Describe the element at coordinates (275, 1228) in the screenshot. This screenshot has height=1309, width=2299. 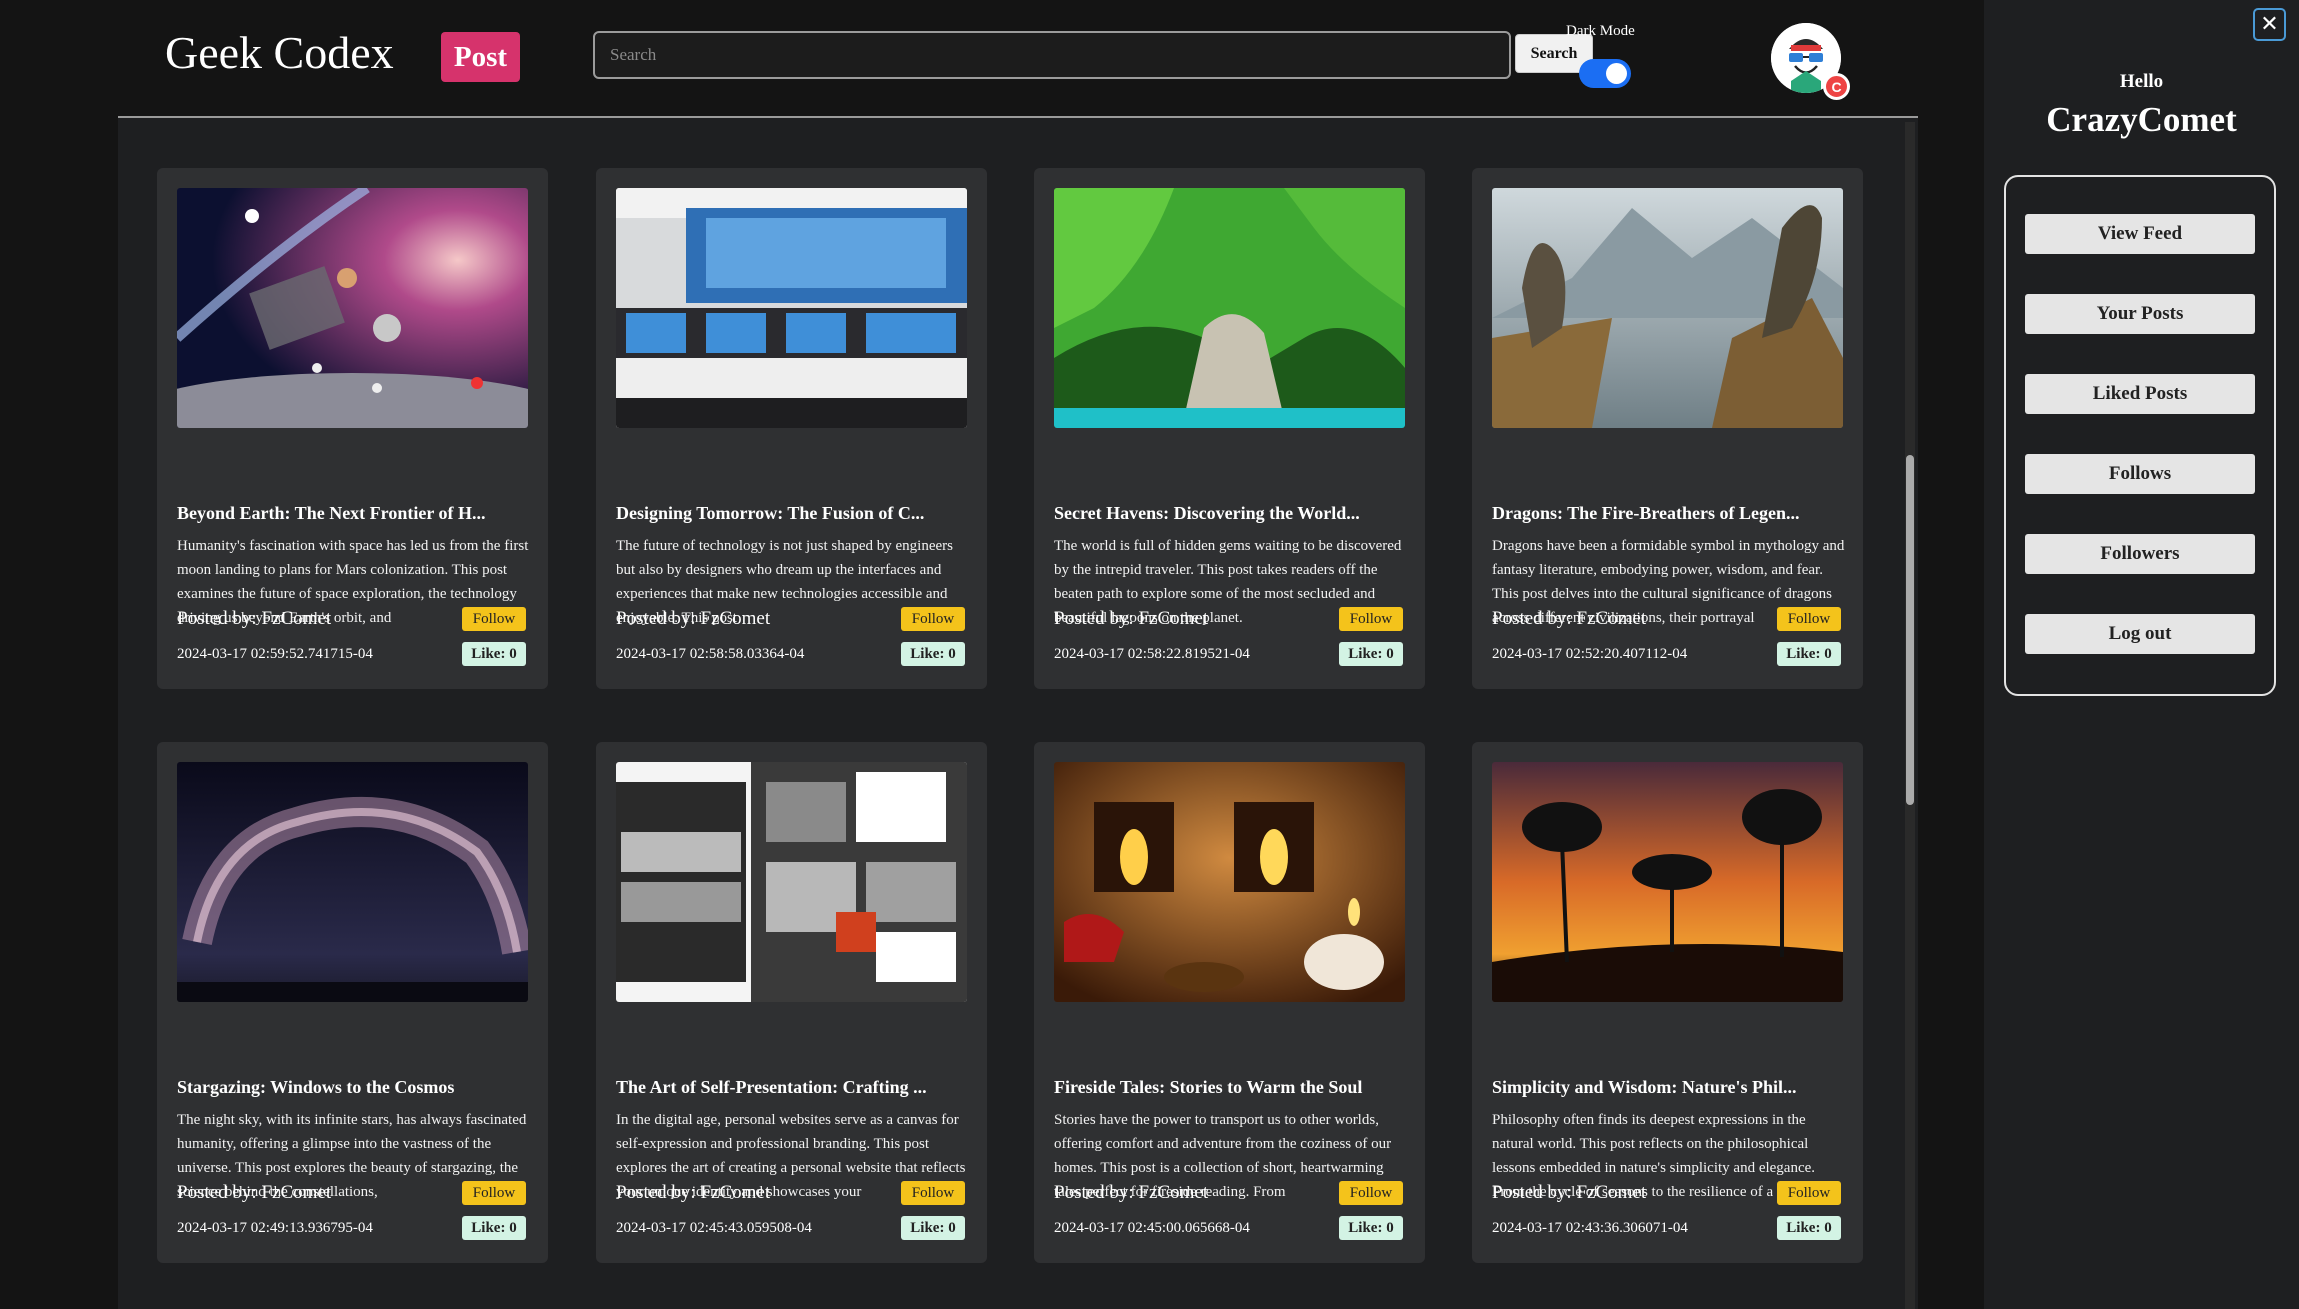
I see `post-date: 2024-03-17 02:49:13.936795-04` at that location.